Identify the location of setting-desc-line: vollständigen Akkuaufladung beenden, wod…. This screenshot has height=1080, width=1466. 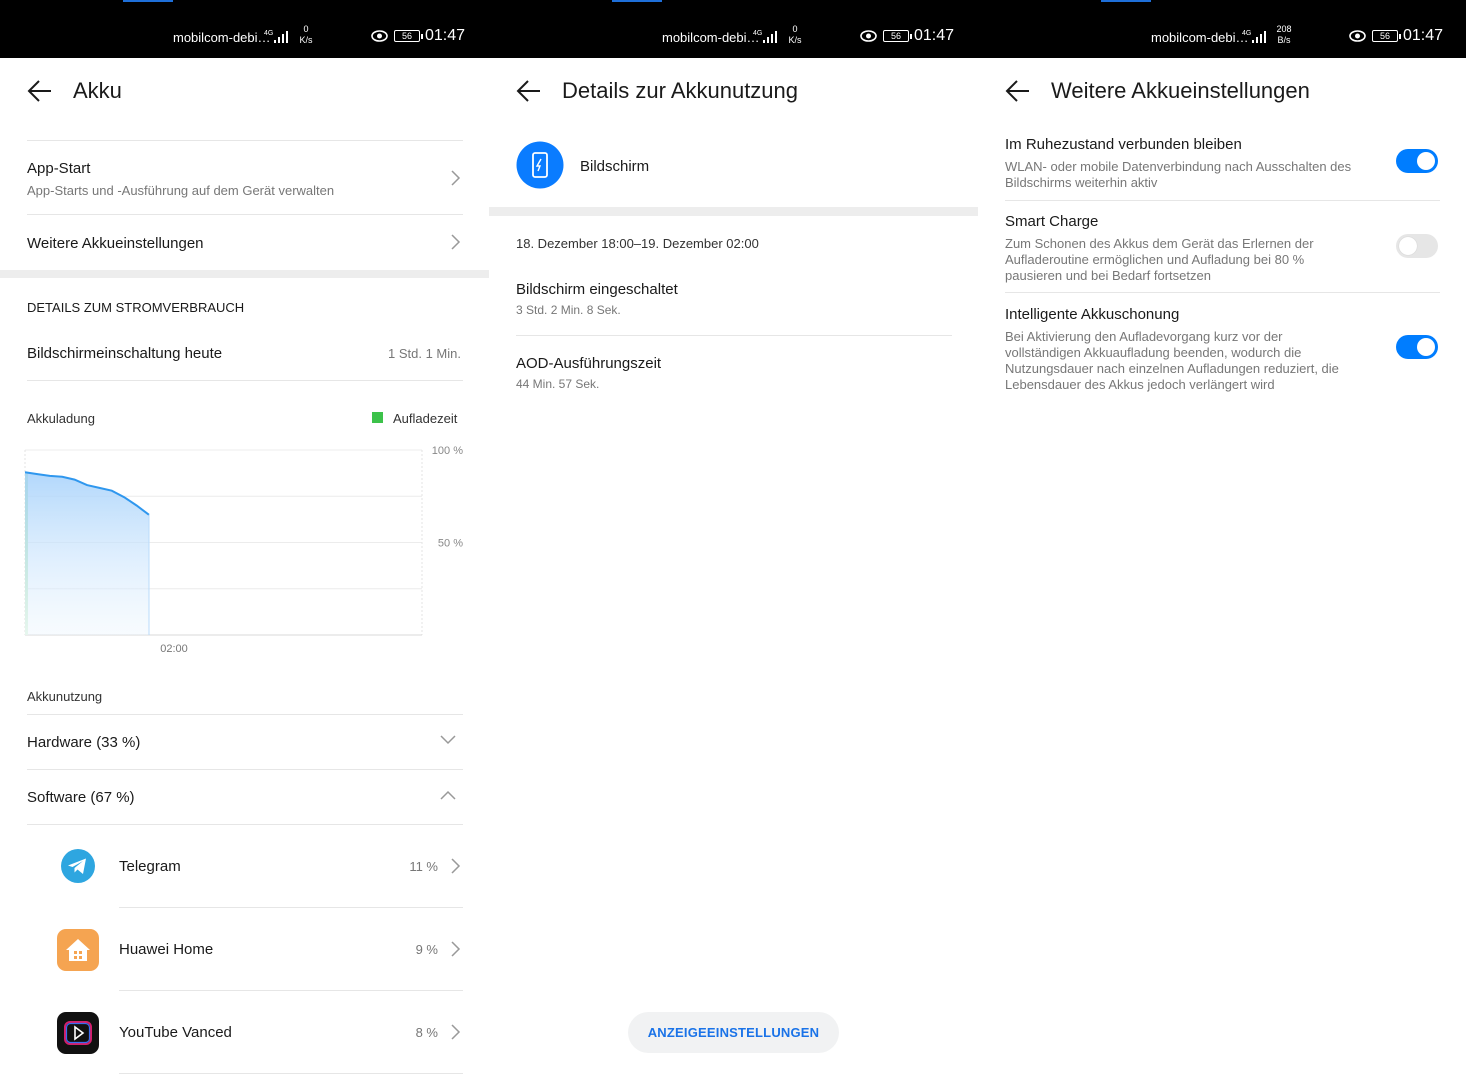
(1153, 352).